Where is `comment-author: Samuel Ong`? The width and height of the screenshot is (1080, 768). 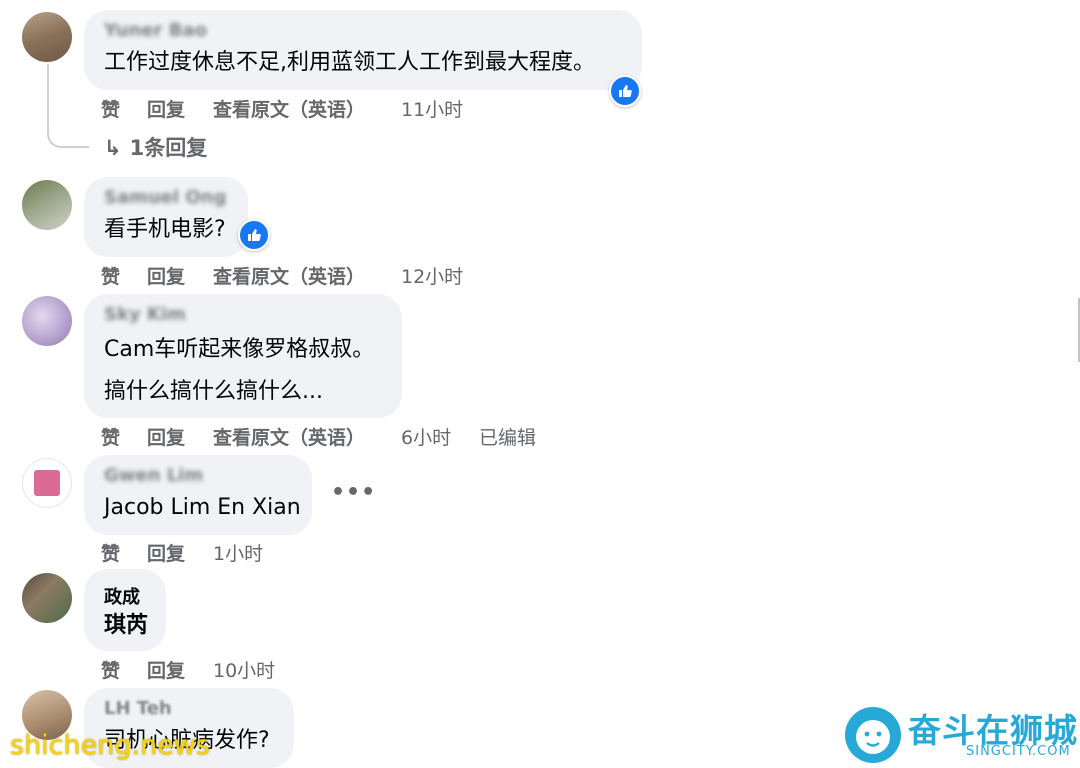
comment-author: Samuel Ong is located at coordinates (165, 197).